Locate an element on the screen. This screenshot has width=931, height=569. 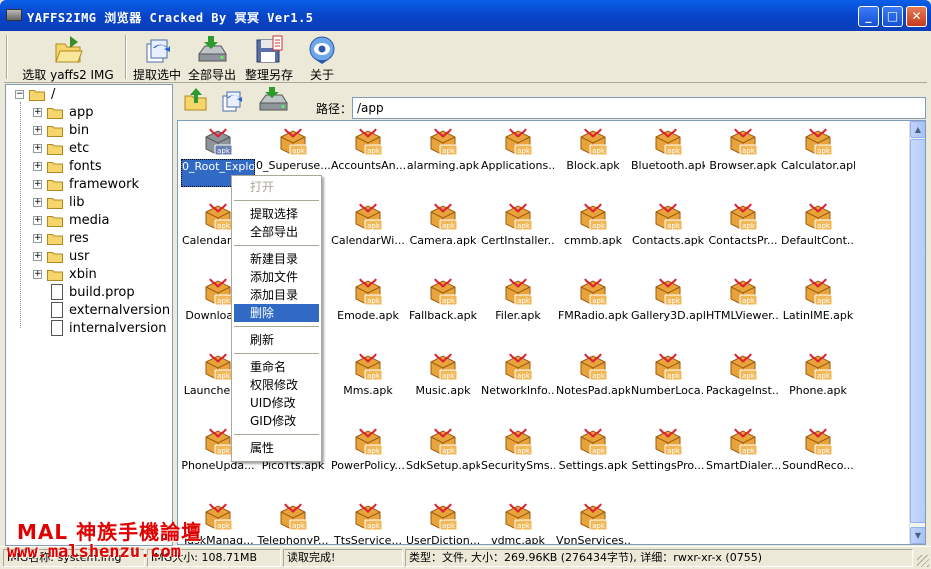
menu-uid: UID修改 is located at coordinates (276, 403).